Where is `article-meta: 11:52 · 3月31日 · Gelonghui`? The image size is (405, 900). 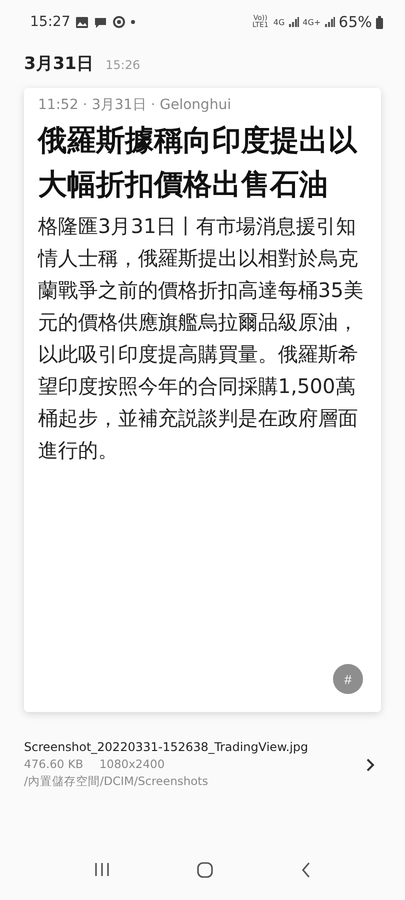 article-meta: 11:52 · 3月31日 · Gelonghui is located at coordinates (135, 105).